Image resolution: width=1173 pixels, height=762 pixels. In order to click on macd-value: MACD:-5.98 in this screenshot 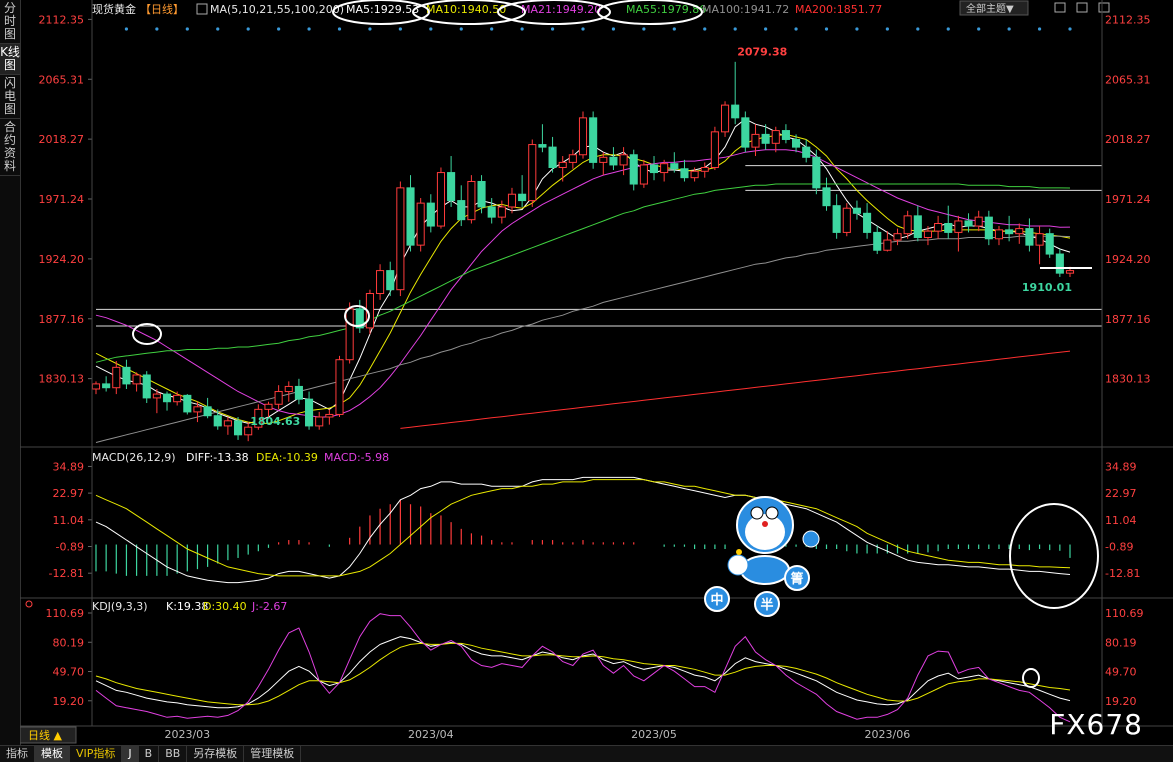, I will do `click(356, 457)`.